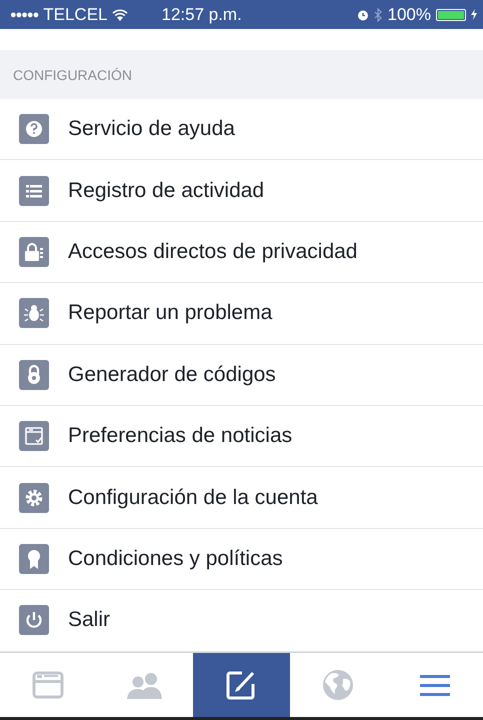 This screenshot has width=483, height=720. I want to click on section-header: CONFIGURACIÓN, so click(72, 74).